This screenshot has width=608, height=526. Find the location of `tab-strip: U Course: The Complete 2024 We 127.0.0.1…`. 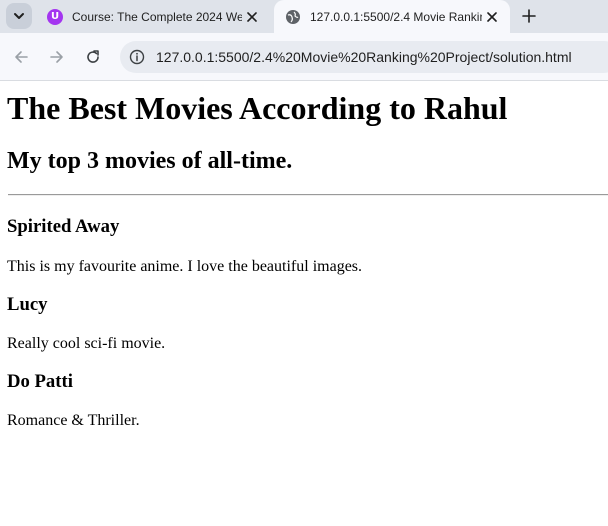

tab-strip: U Course: The Complete 2024 We 127.0.0.1… is located at coordinates (304, 16).